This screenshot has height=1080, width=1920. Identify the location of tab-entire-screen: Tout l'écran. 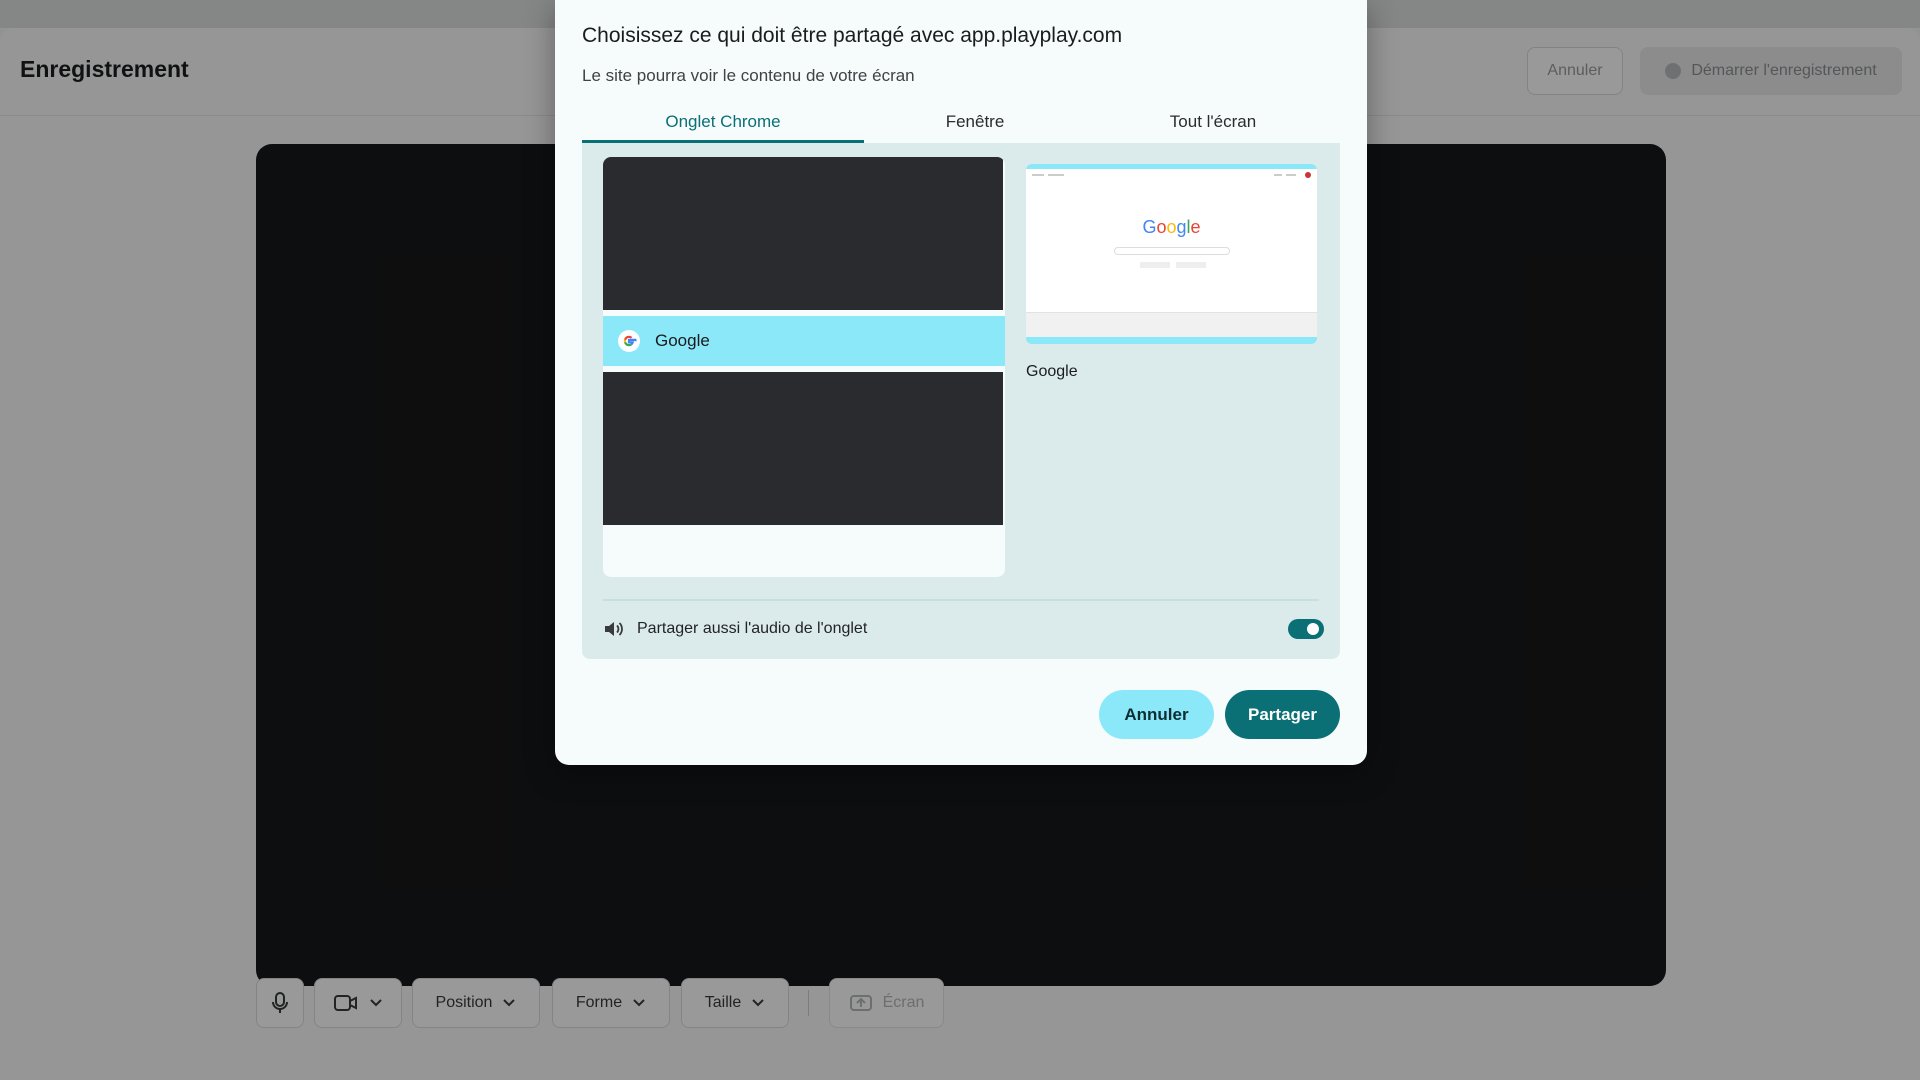
(1213, 126).